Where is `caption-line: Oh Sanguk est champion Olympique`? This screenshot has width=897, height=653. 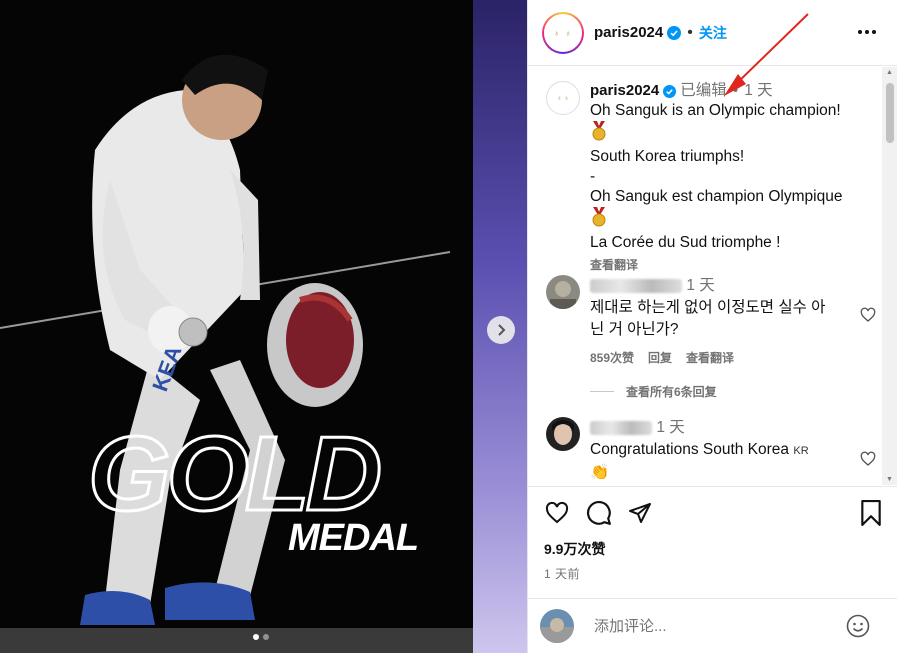
caption-line: Oh Sanguk est champion Olympique is located at coordinates (716, 196).